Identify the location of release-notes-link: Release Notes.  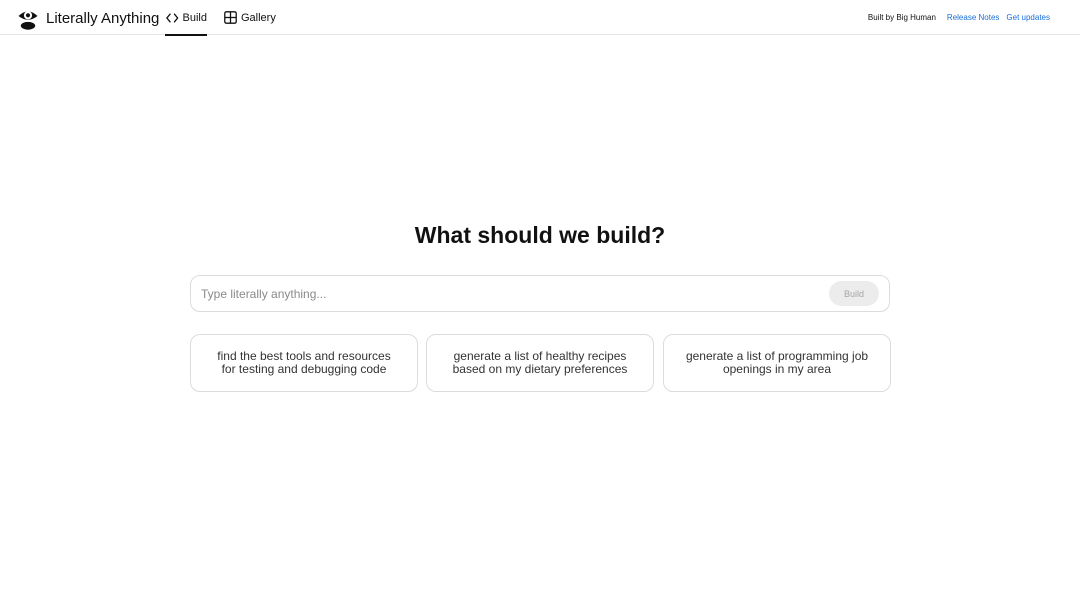
(973, 17).